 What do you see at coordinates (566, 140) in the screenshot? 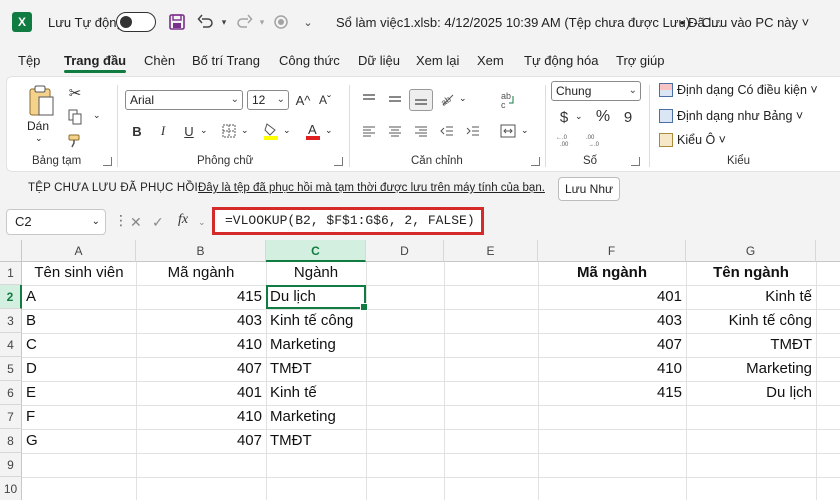
I see `increase-decimal-icon: ←.0.00` at bounding box center [566, 140].